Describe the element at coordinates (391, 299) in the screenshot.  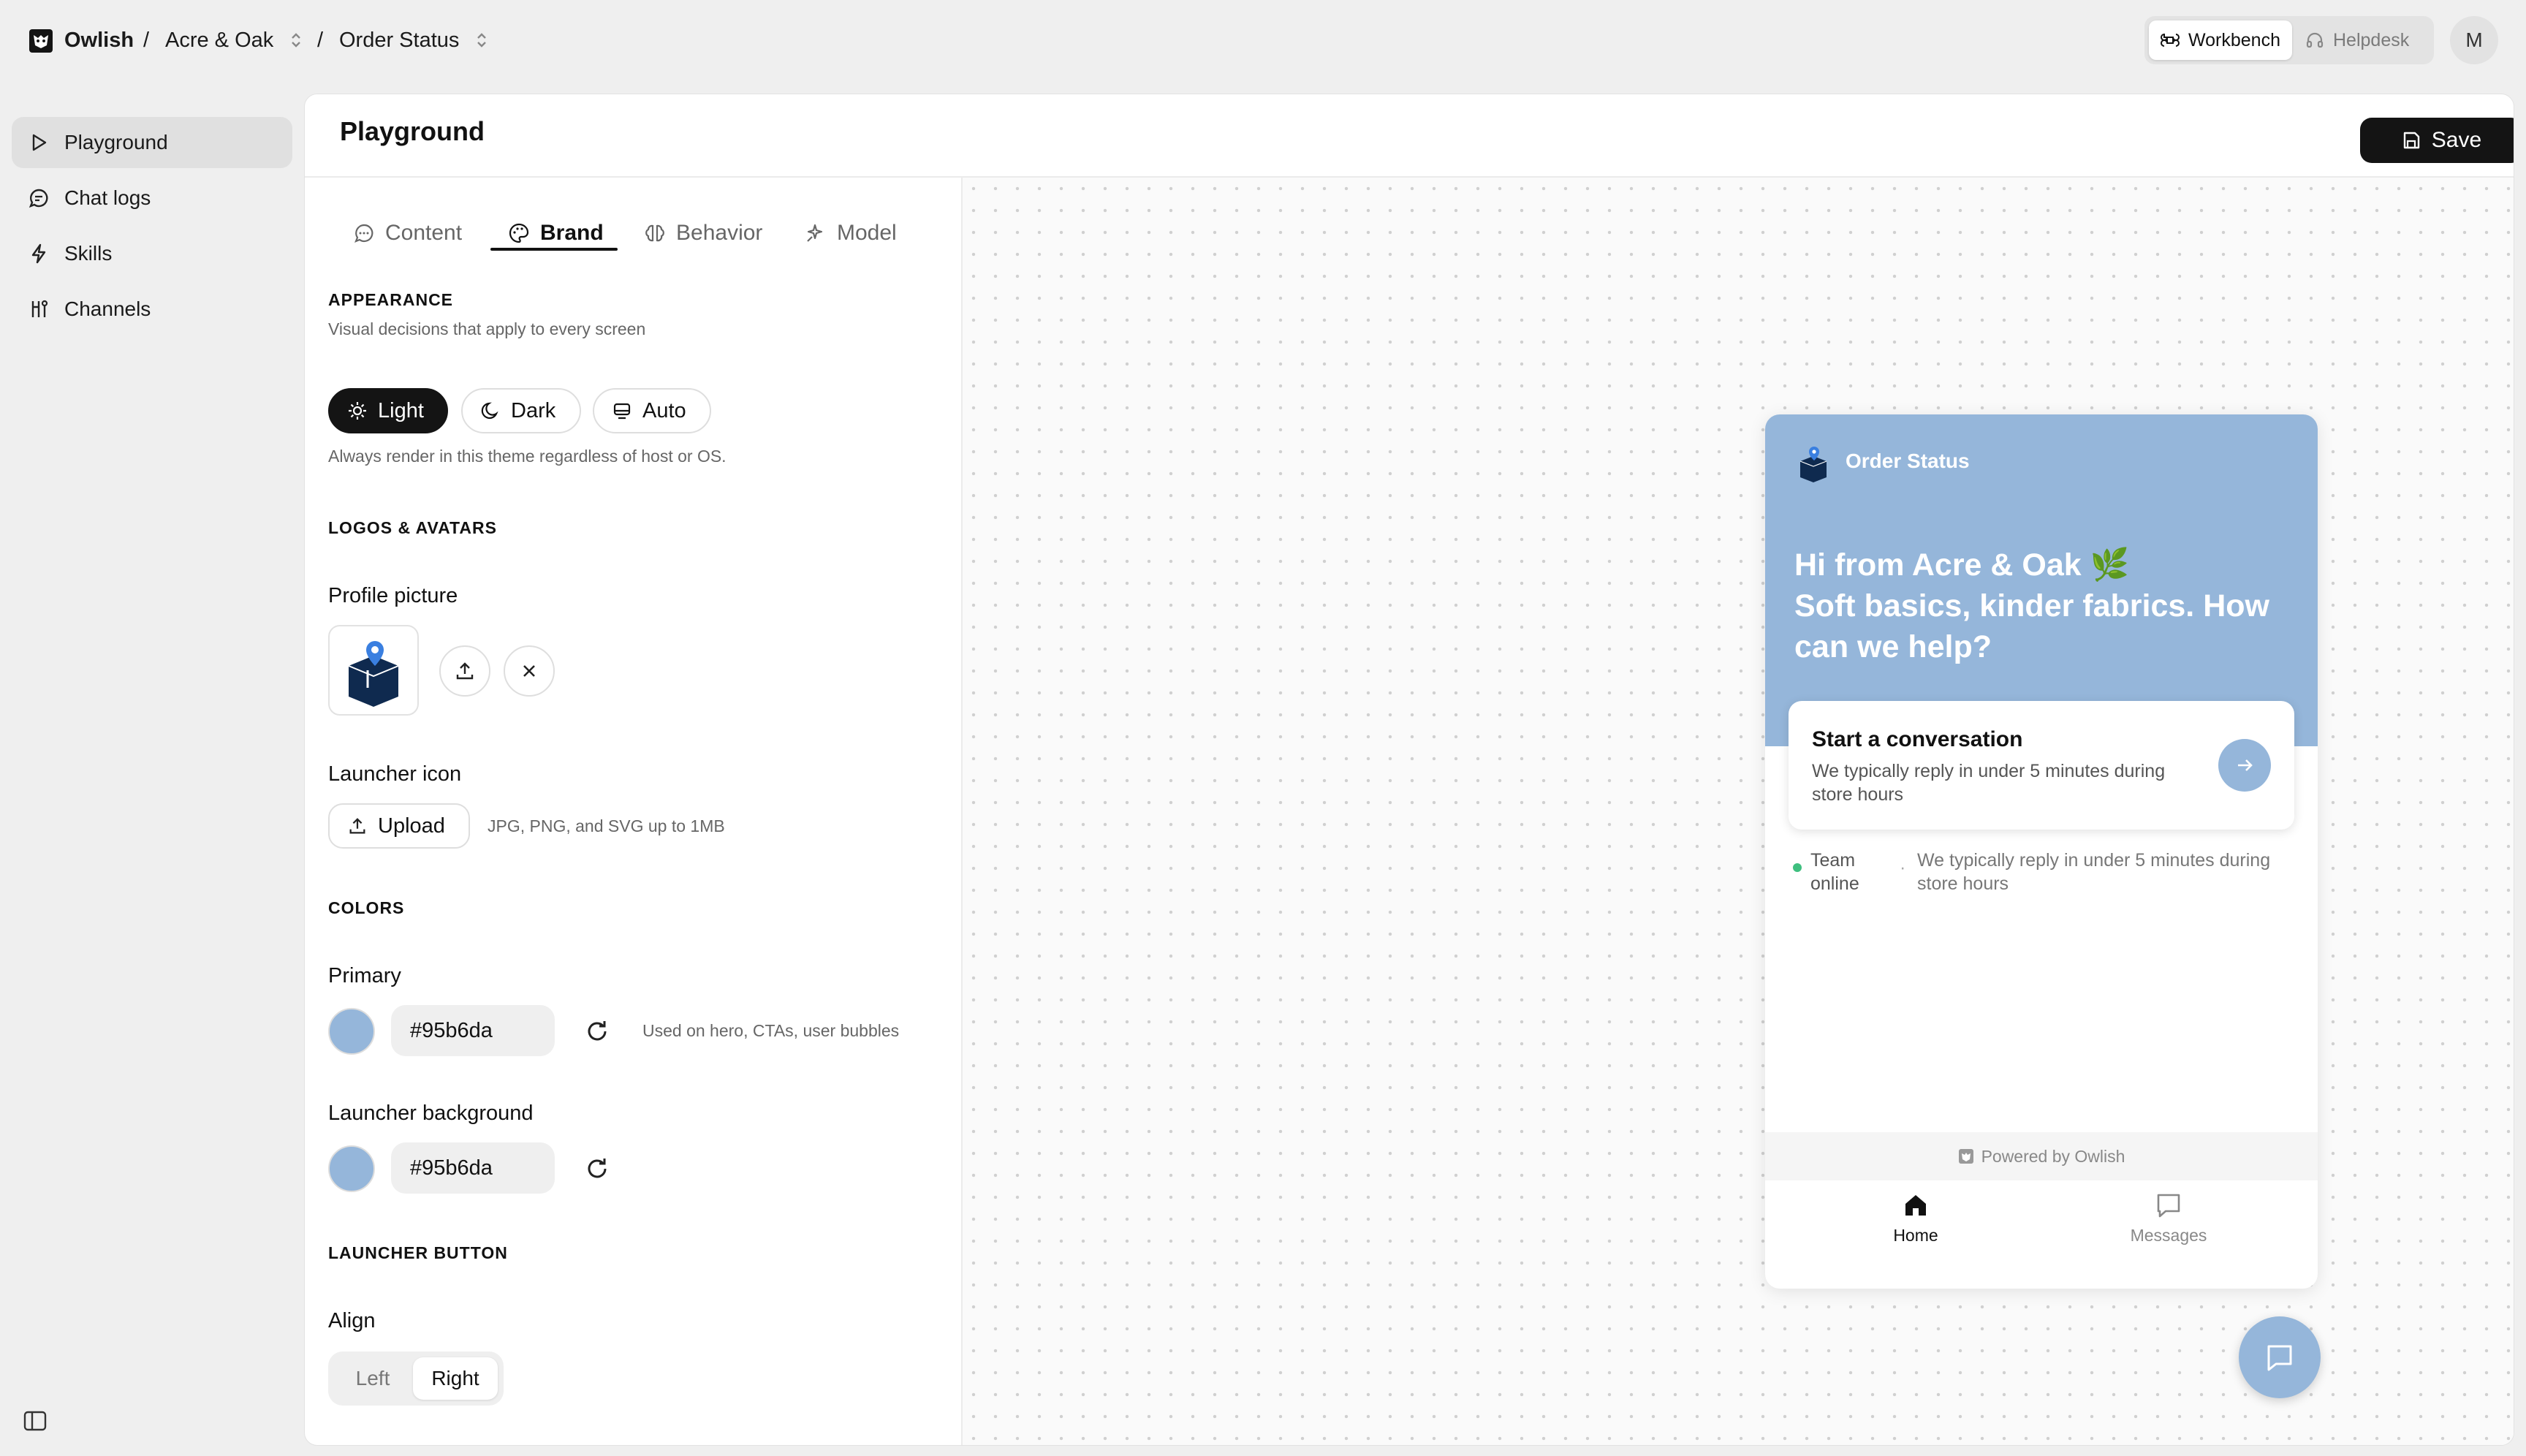
I see `appearance-heading: APPEARANCE` at that location.